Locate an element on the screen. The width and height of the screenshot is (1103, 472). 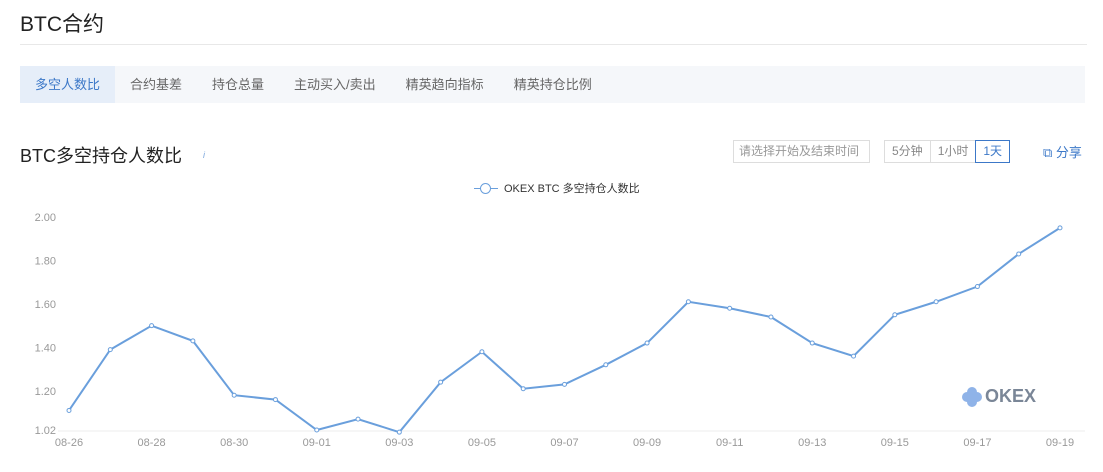
y-tick-label: 1.40 is located at coordinates (45, 348).